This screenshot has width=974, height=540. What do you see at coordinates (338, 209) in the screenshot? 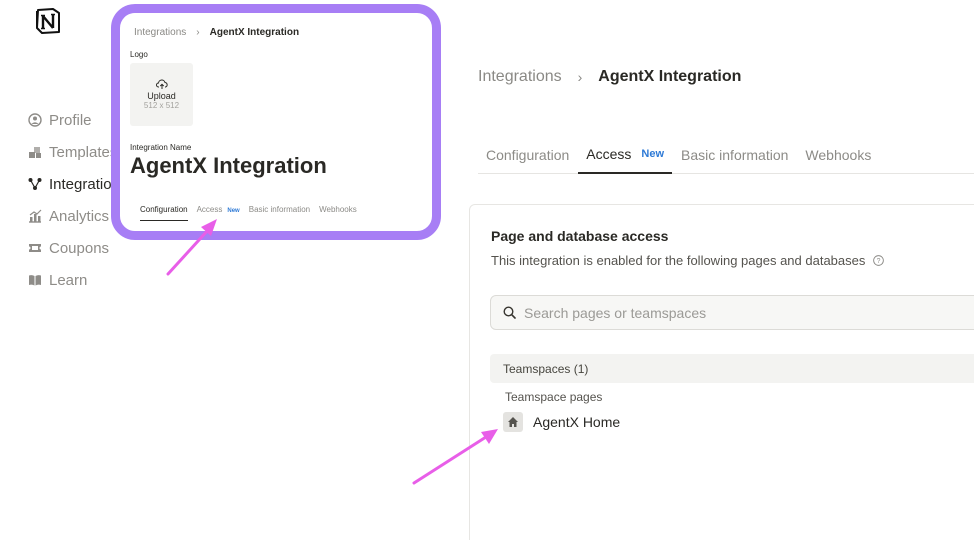
I see `callout-tab-webhooks: Webhooks` at bounding box center [338, 209].